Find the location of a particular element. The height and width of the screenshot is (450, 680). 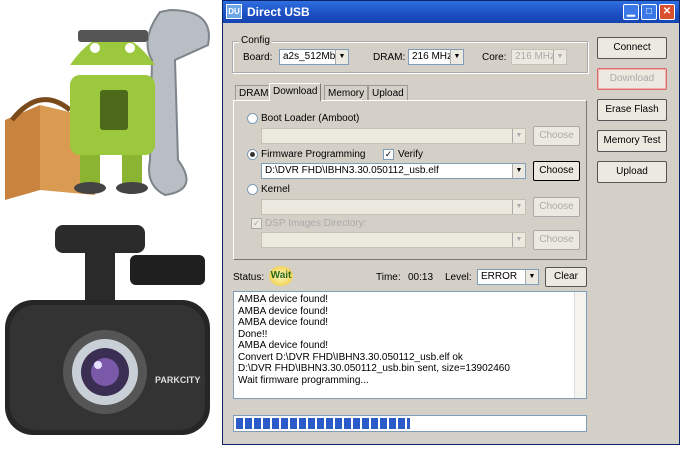

window-title: Direct USB is located at coordinates (278, 12).